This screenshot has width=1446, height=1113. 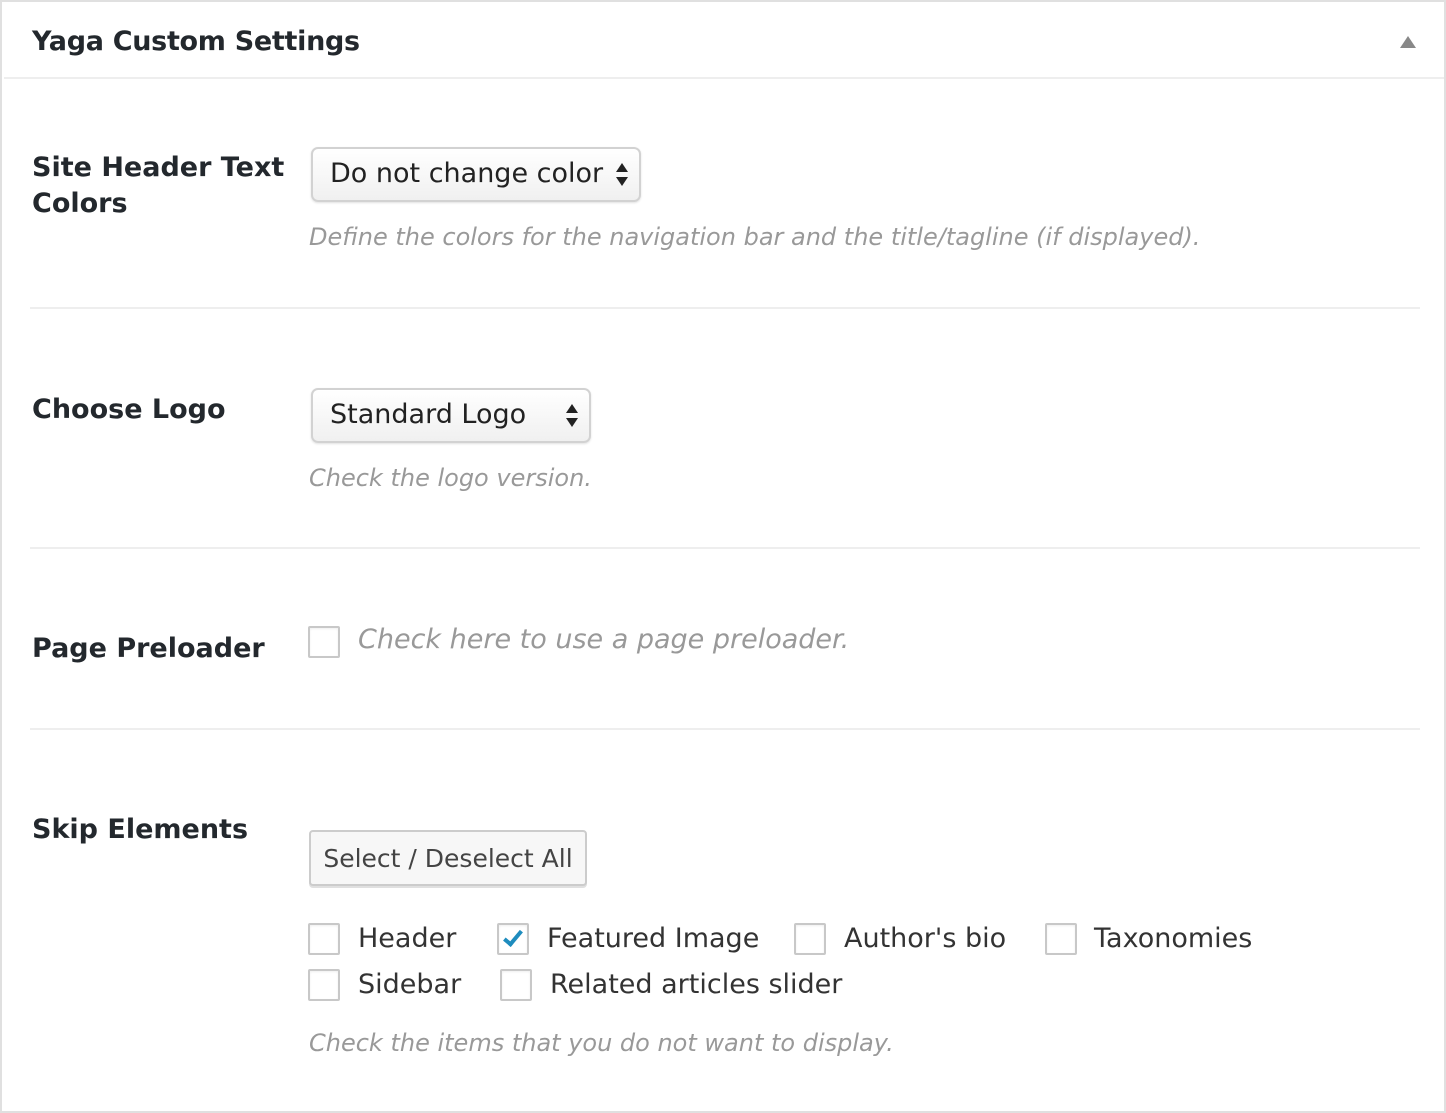 What do you see at coordinates (324, 939) in the screenshot?
I see `skip-checkbox-header` at bounding box center [324, 939].